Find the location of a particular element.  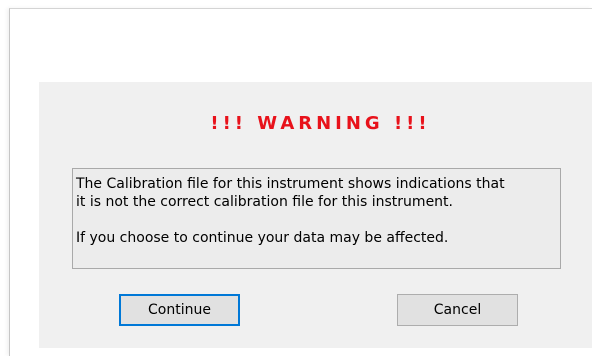

cancel-button: Cancel is located at coordinates (457, 310).